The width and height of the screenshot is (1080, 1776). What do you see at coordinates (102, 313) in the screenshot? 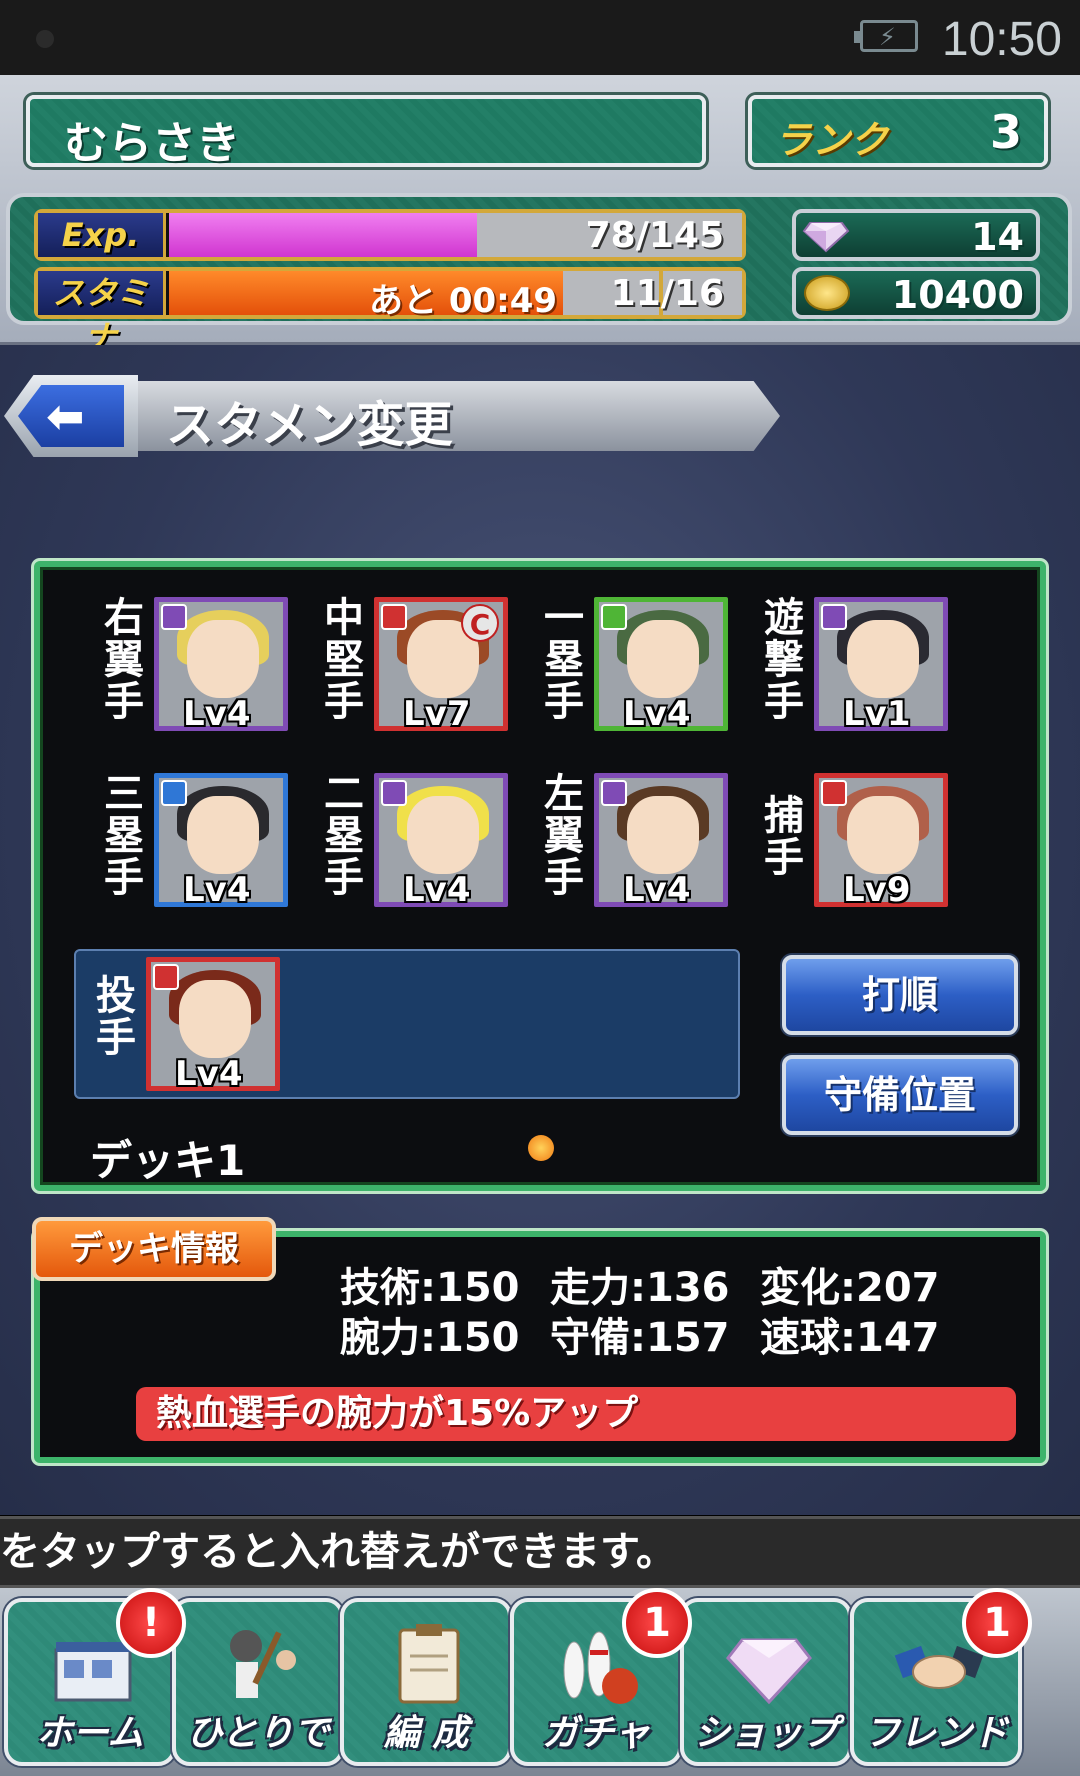
I see `stamina-label: スタミナ` at bounding box center [102, 313].